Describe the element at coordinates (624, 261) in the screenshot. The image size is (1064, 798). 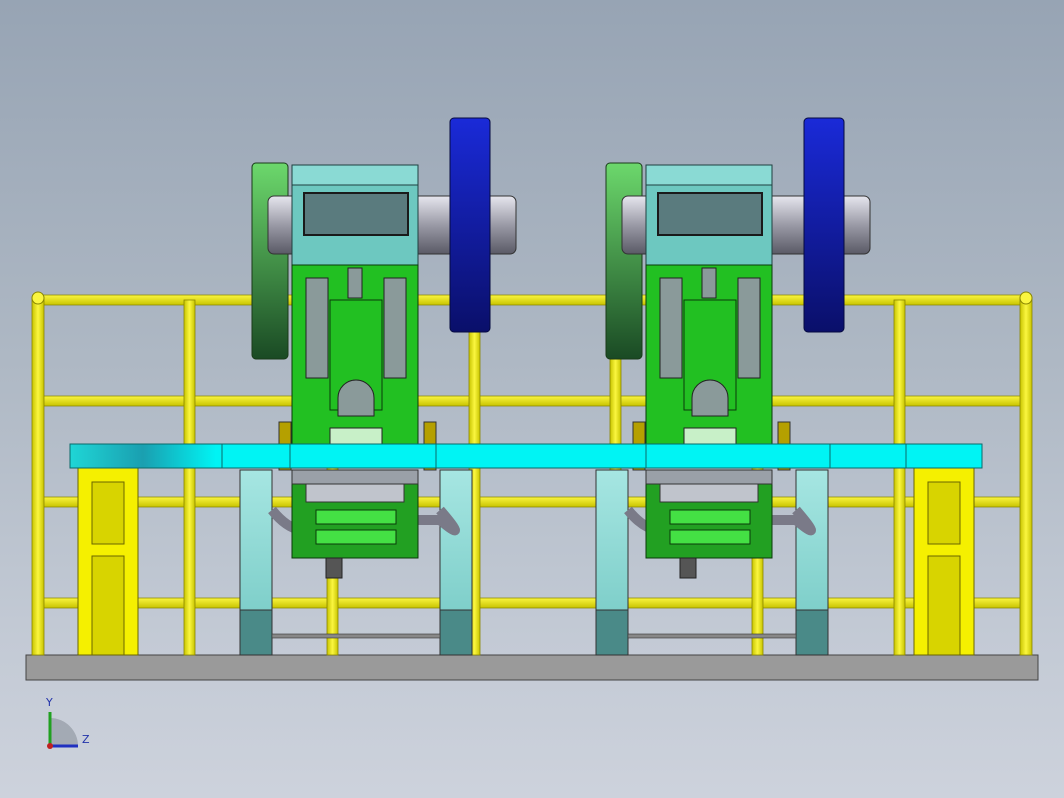
I see `flywheel-right-green` at that location.